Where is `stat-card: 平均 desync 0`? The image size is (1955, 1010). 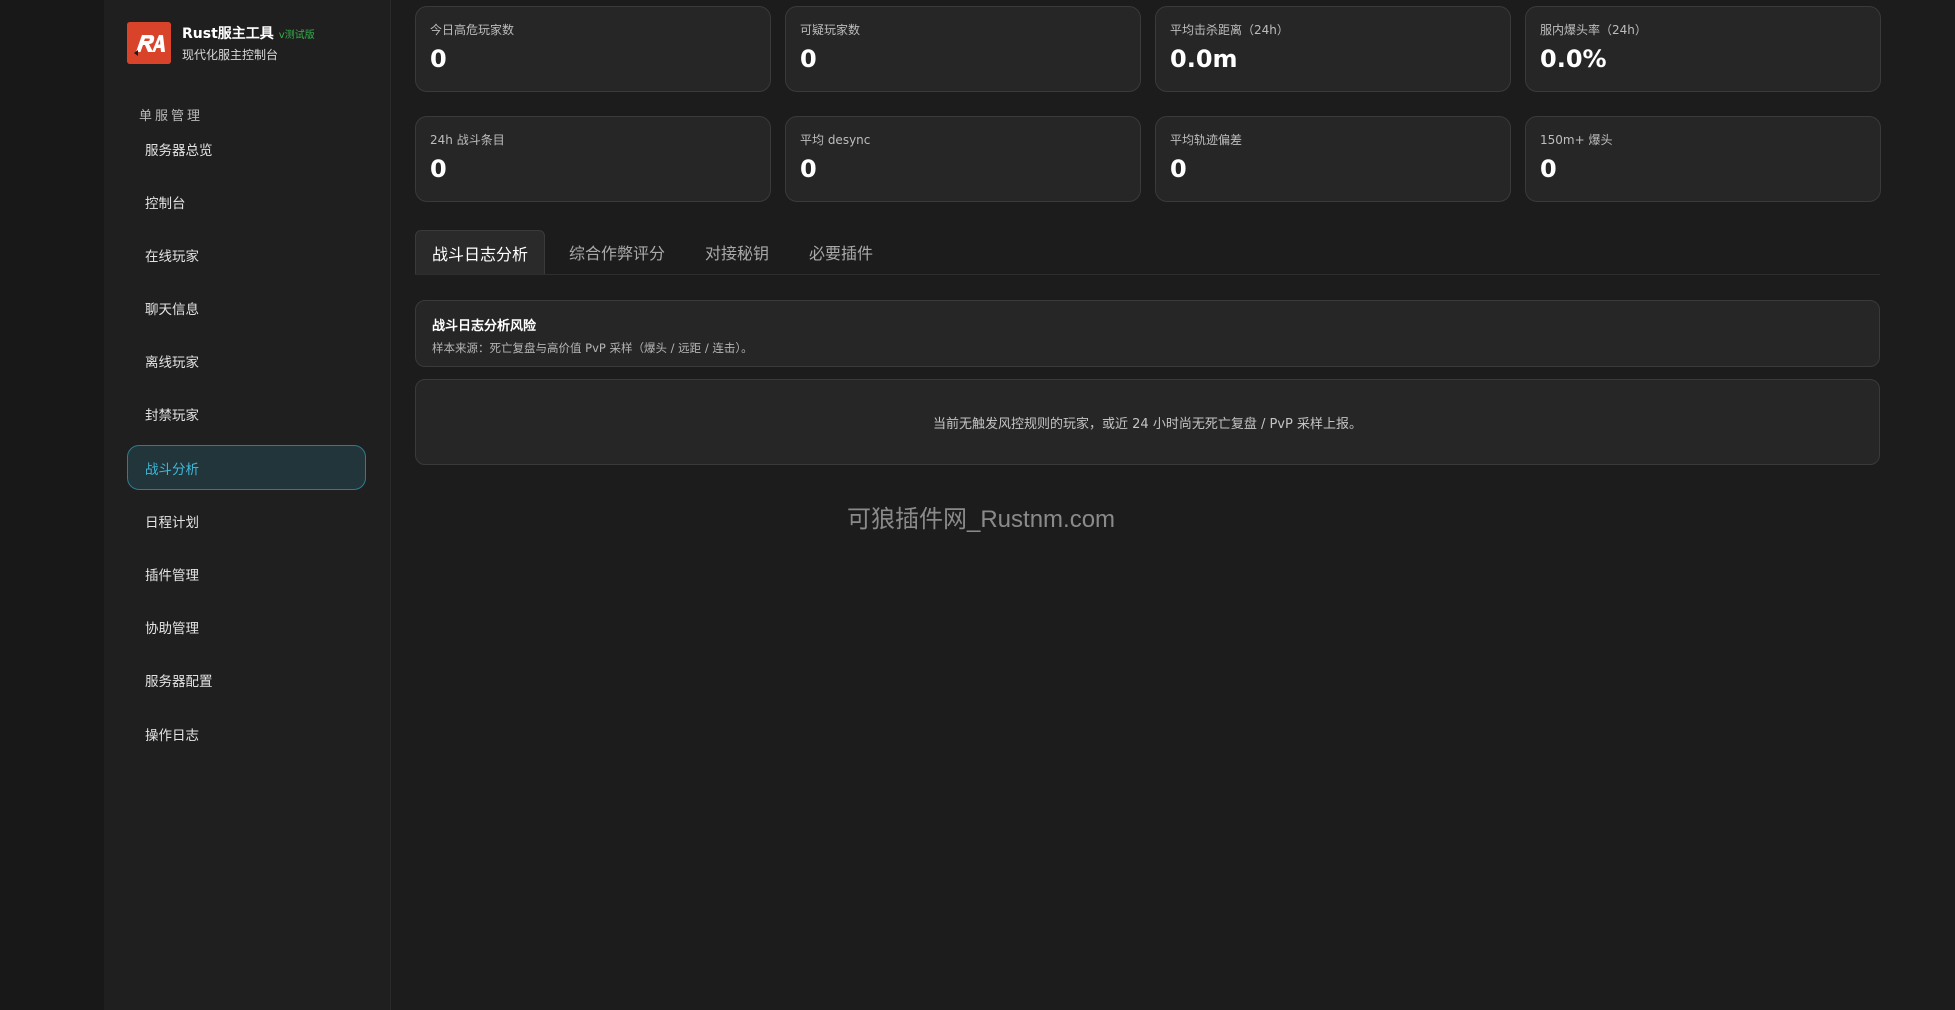
stat-card: 平均 desync 0 is located at coordinates (963, 159).